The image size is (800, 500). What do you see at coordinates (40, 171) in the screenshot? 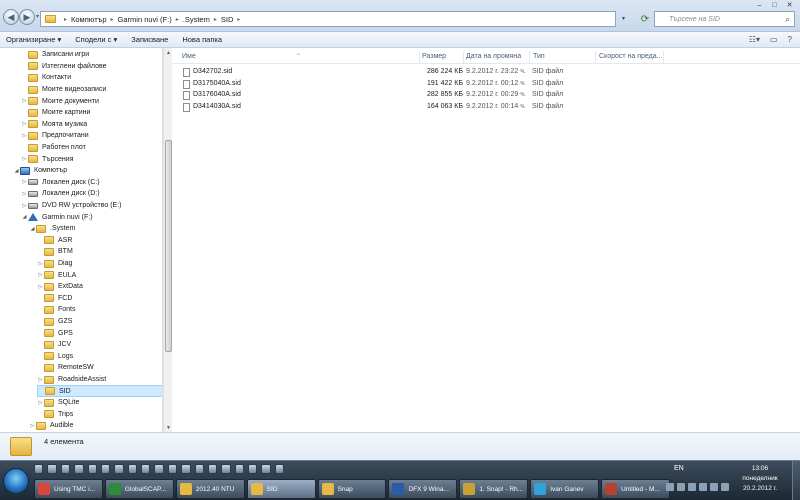
I see `tree-item: ◢ Компютър` at bounding box center [40, 171].